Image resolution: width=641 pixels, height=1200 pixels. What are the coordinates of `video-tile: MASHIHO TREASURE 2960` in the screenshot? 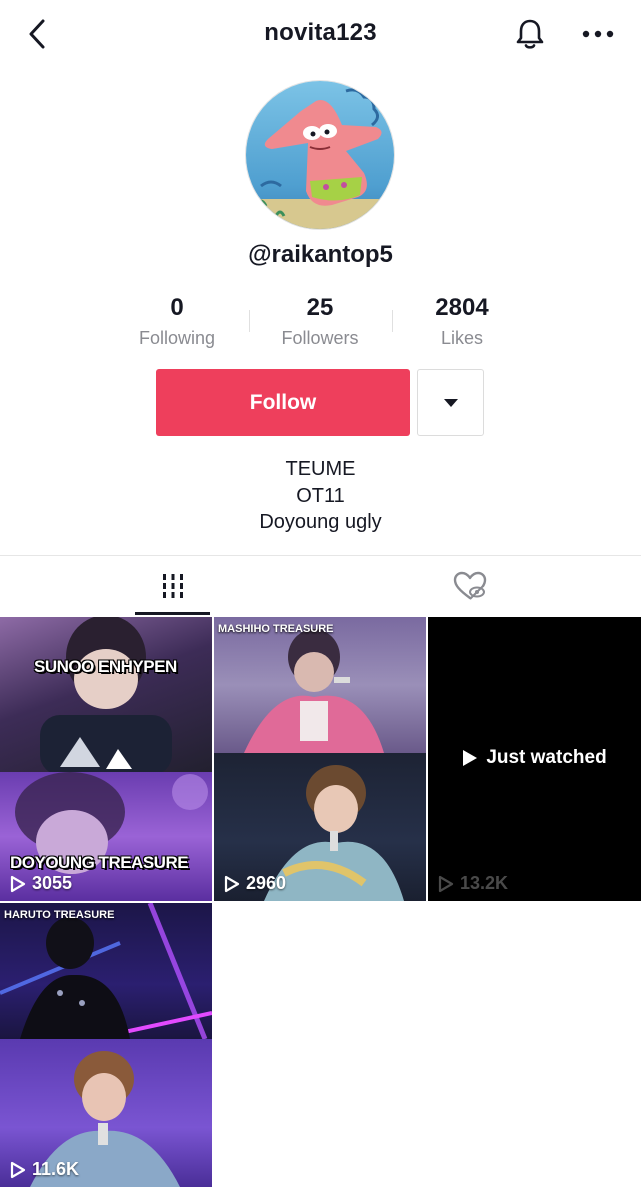 It's located at (320, 759).